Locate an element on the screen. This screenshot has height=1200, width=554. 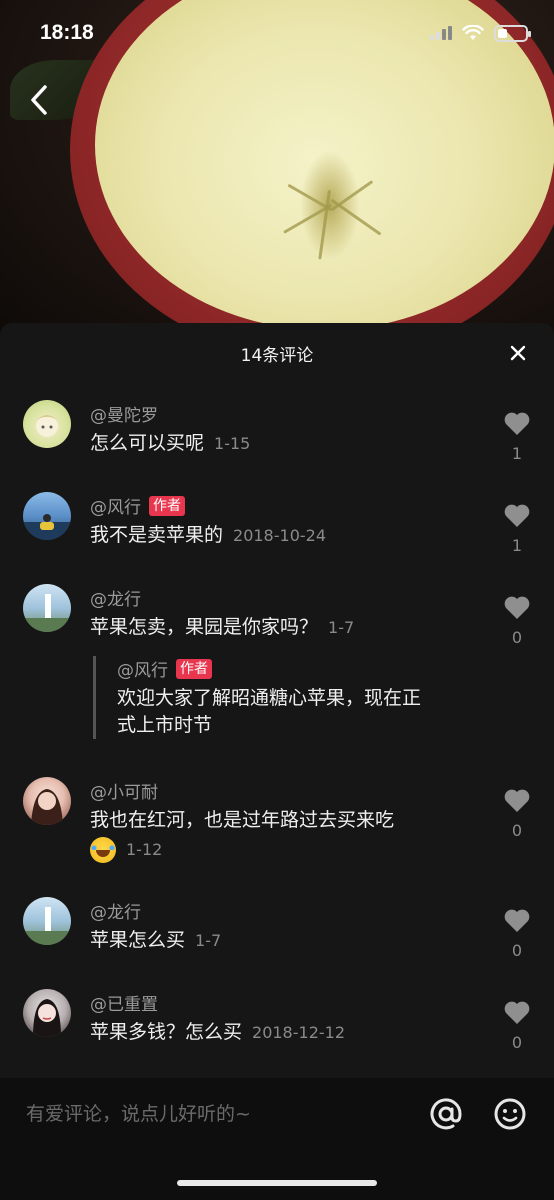
username-text: @已重置 is located at coordinates (124, 1002).